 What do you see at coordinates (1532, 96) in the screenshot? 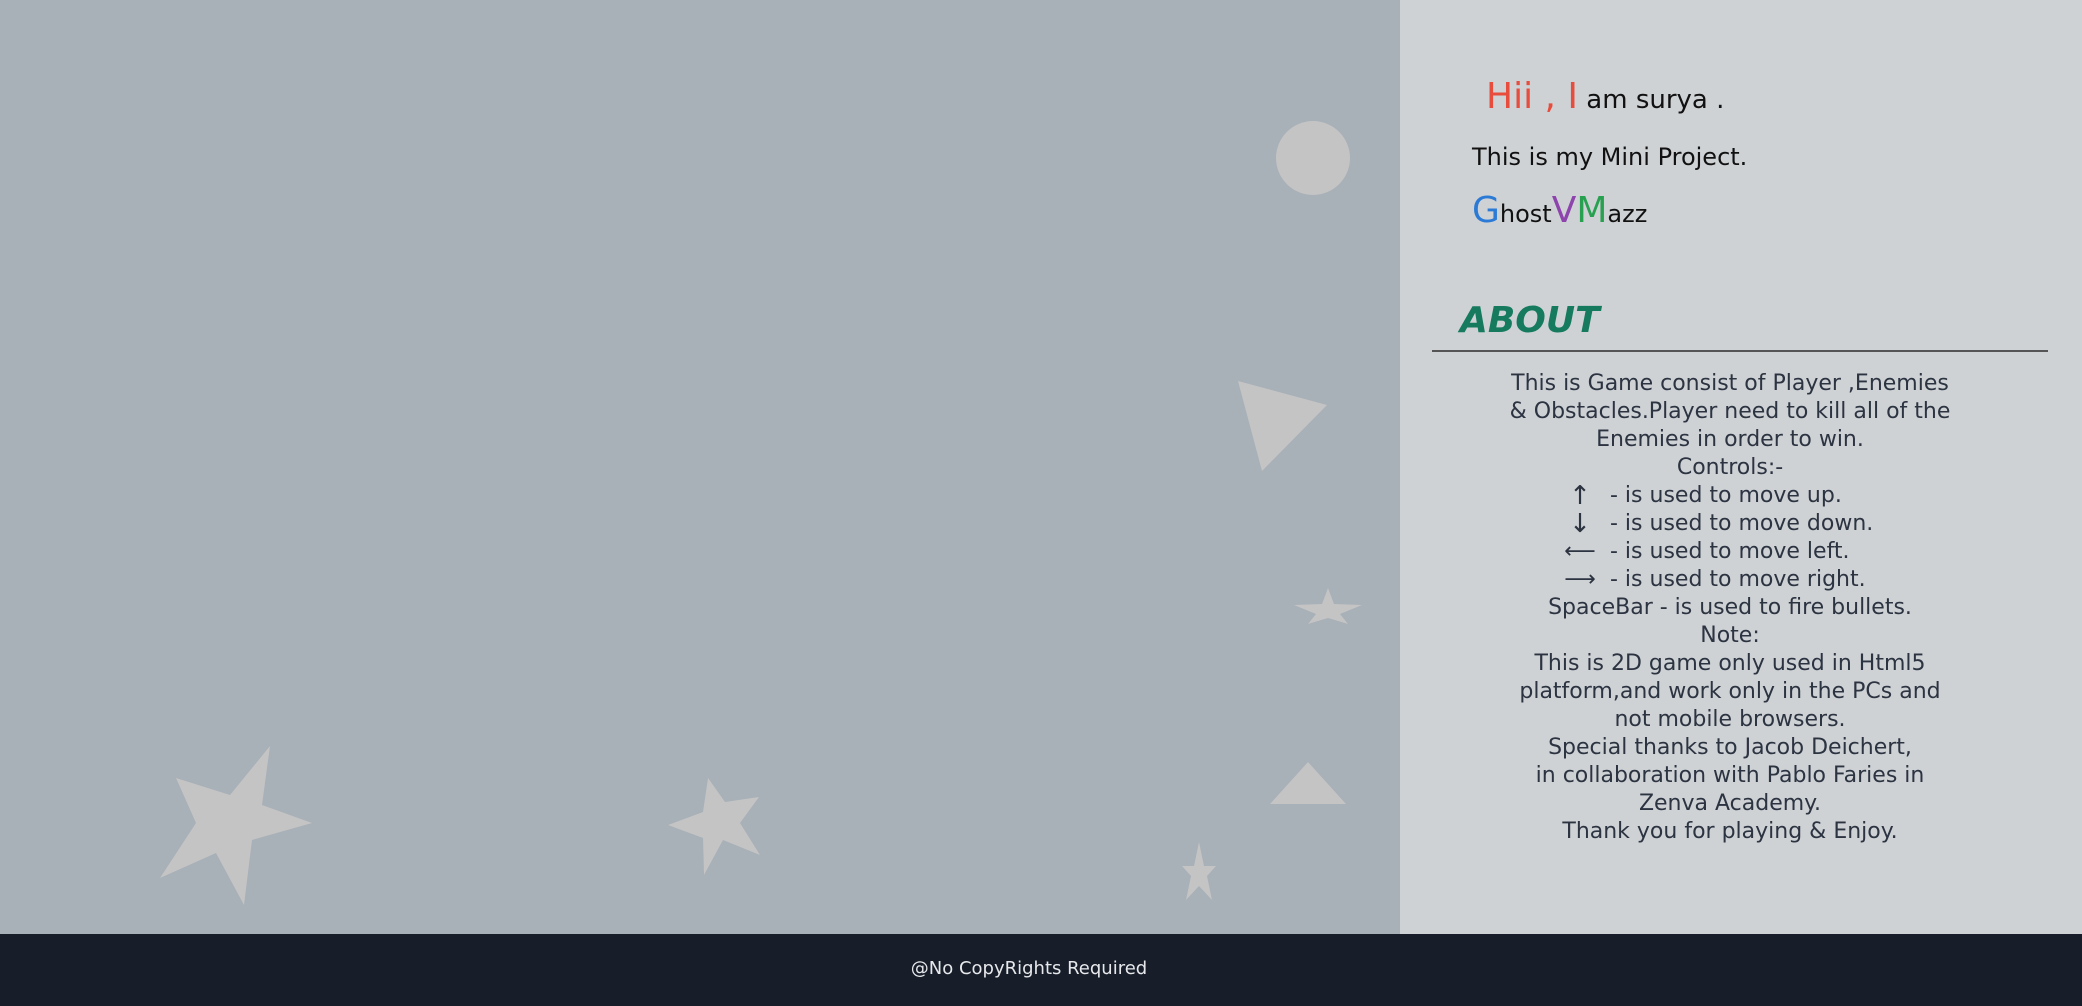
I see `greeting-accent: Hii , I` at bounding box center [1532, 96].